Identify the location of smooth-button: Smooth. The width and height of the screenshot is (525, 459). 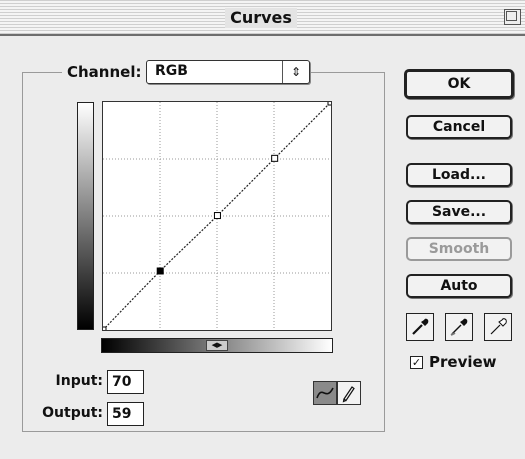
(459, 249).